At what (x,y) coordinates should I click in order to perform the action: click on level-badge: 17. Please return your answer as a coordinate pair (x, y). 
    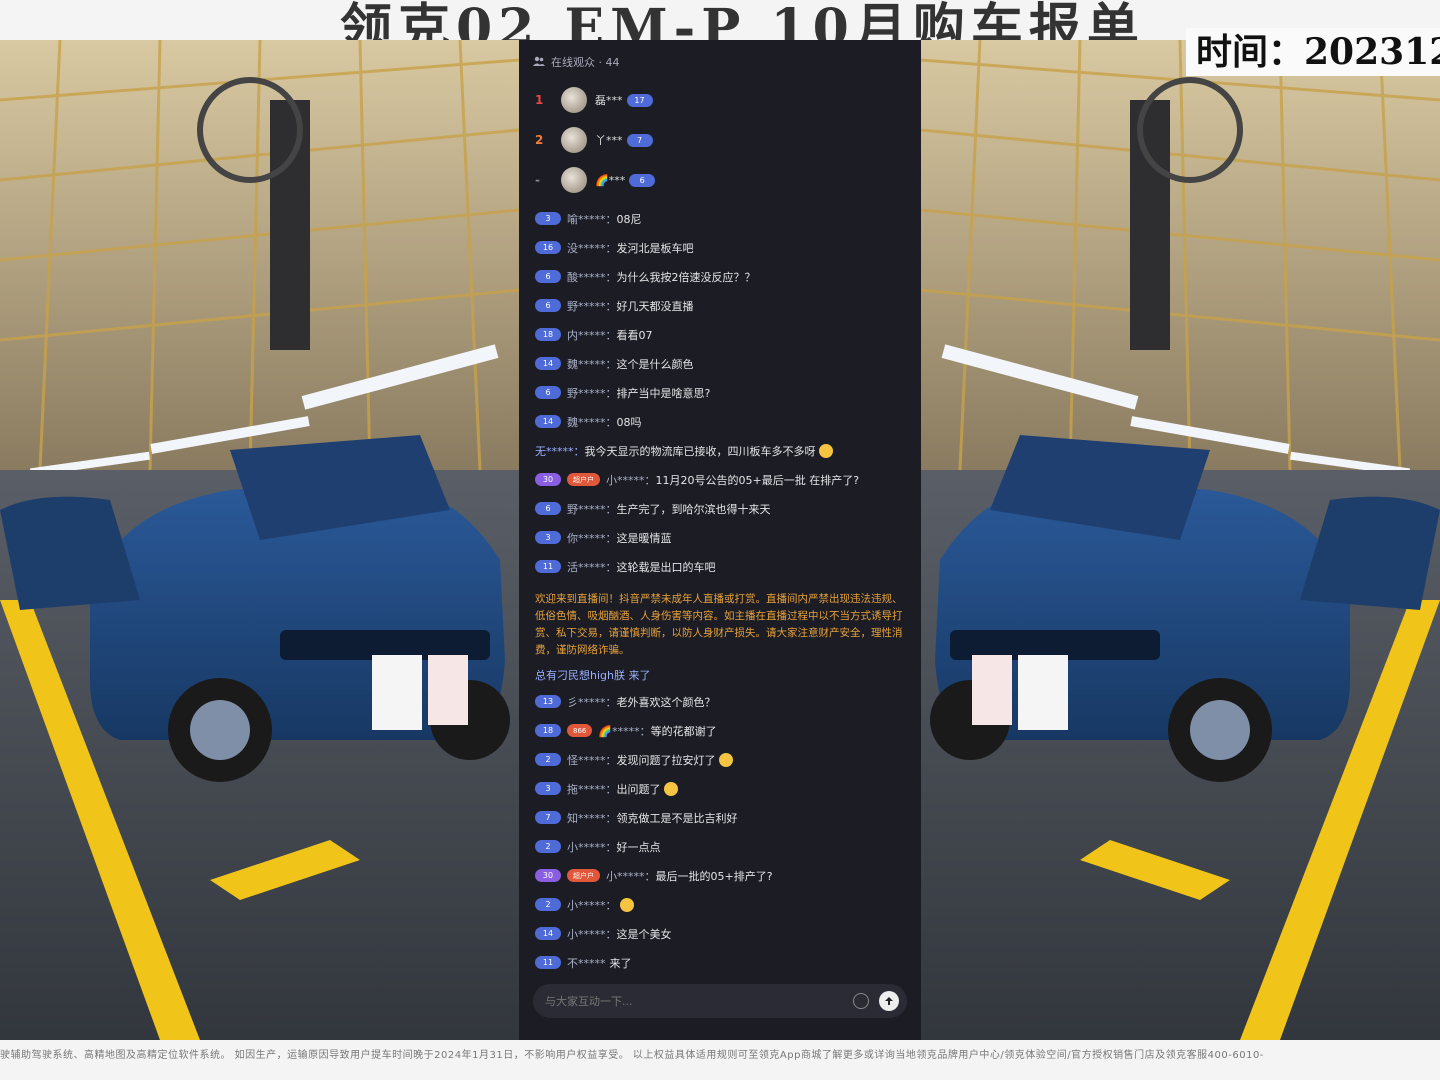
    Looking at the image, I should click on (639, 100).